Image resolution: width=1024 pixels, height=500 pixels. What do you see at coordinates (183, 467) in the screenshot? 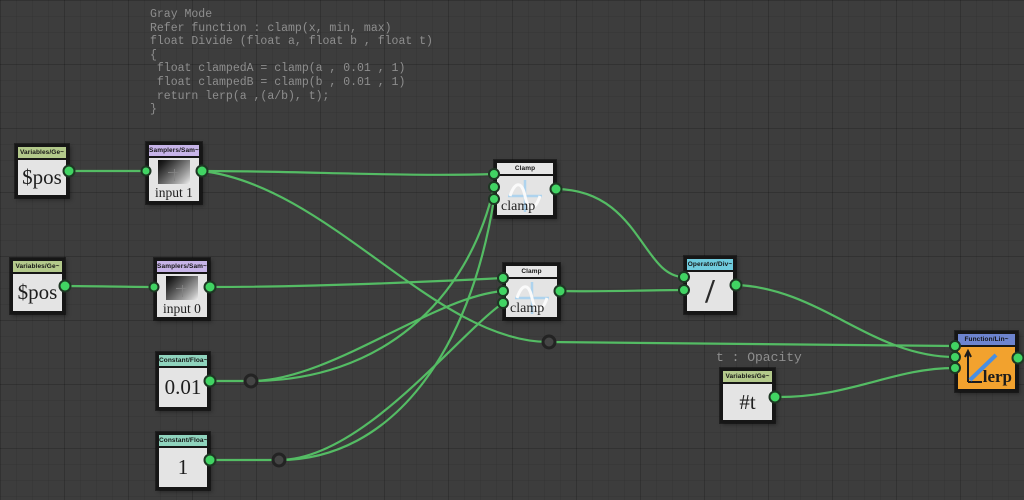
I see `node-label: 1` at bounding box center [183, 467].